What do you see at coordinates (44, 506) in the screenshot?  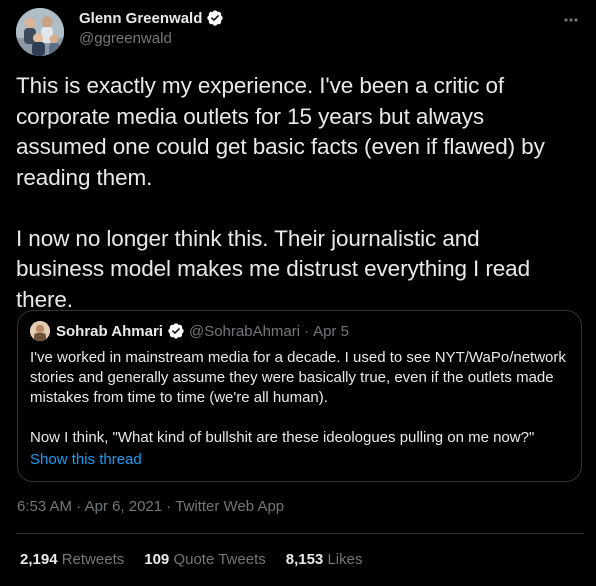 I see `tweet-time: 6:53 AM` at bounding box center [44, 506].